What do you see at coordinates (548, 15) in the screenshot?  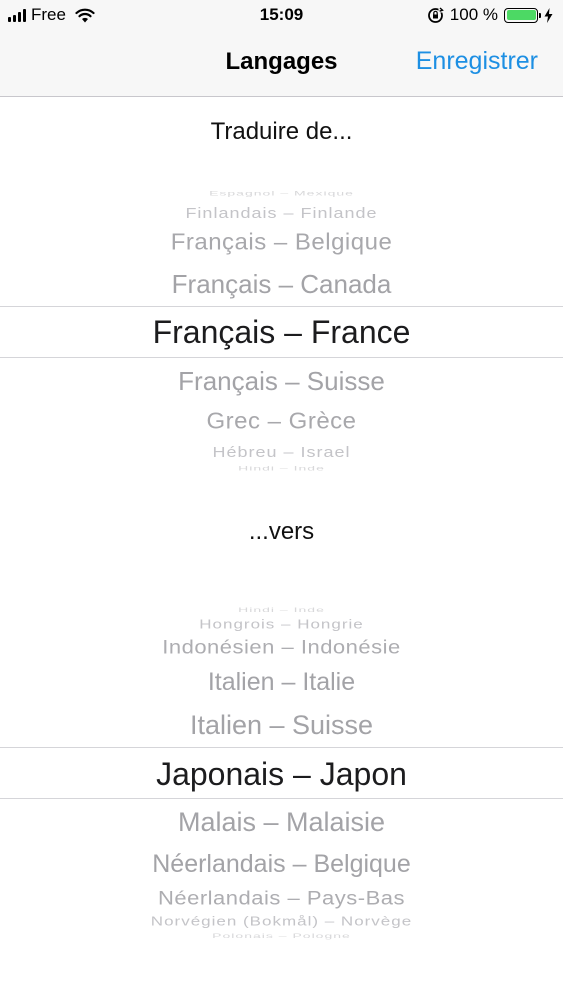 I see `charging-bolt-icon` at bounding box center [548, 15].